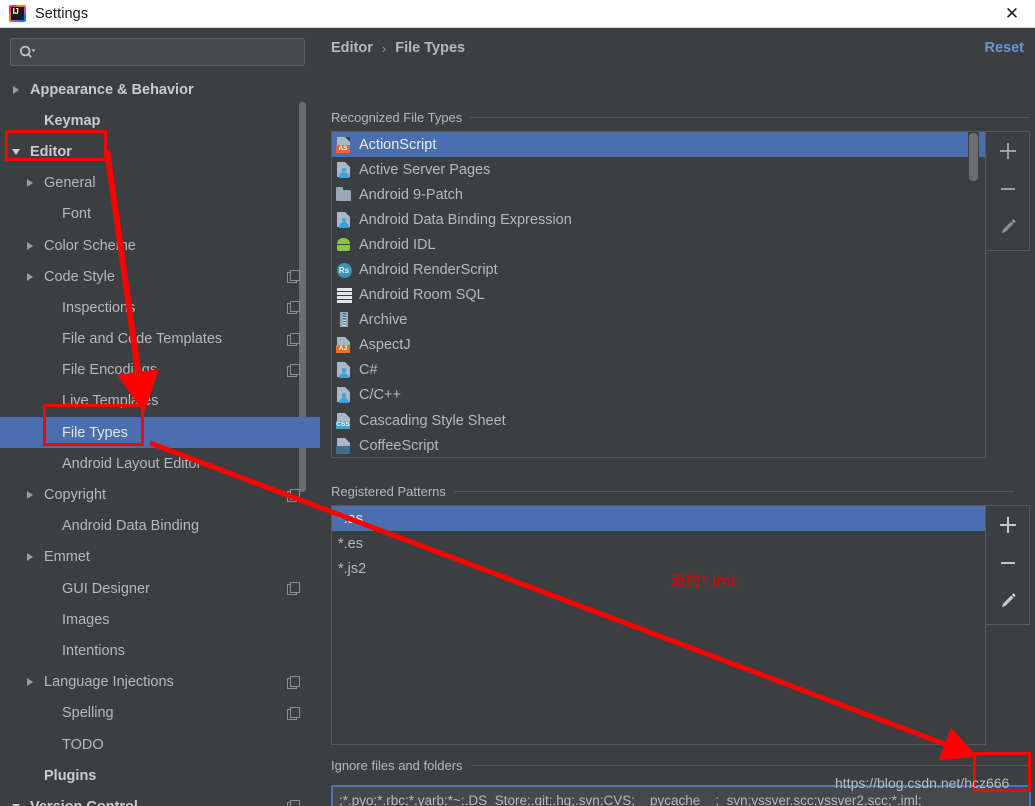  Describe the element at coordinates (160, 775) in the screenshot. I see `sidebar-item-plugins: Plugins` at that location.